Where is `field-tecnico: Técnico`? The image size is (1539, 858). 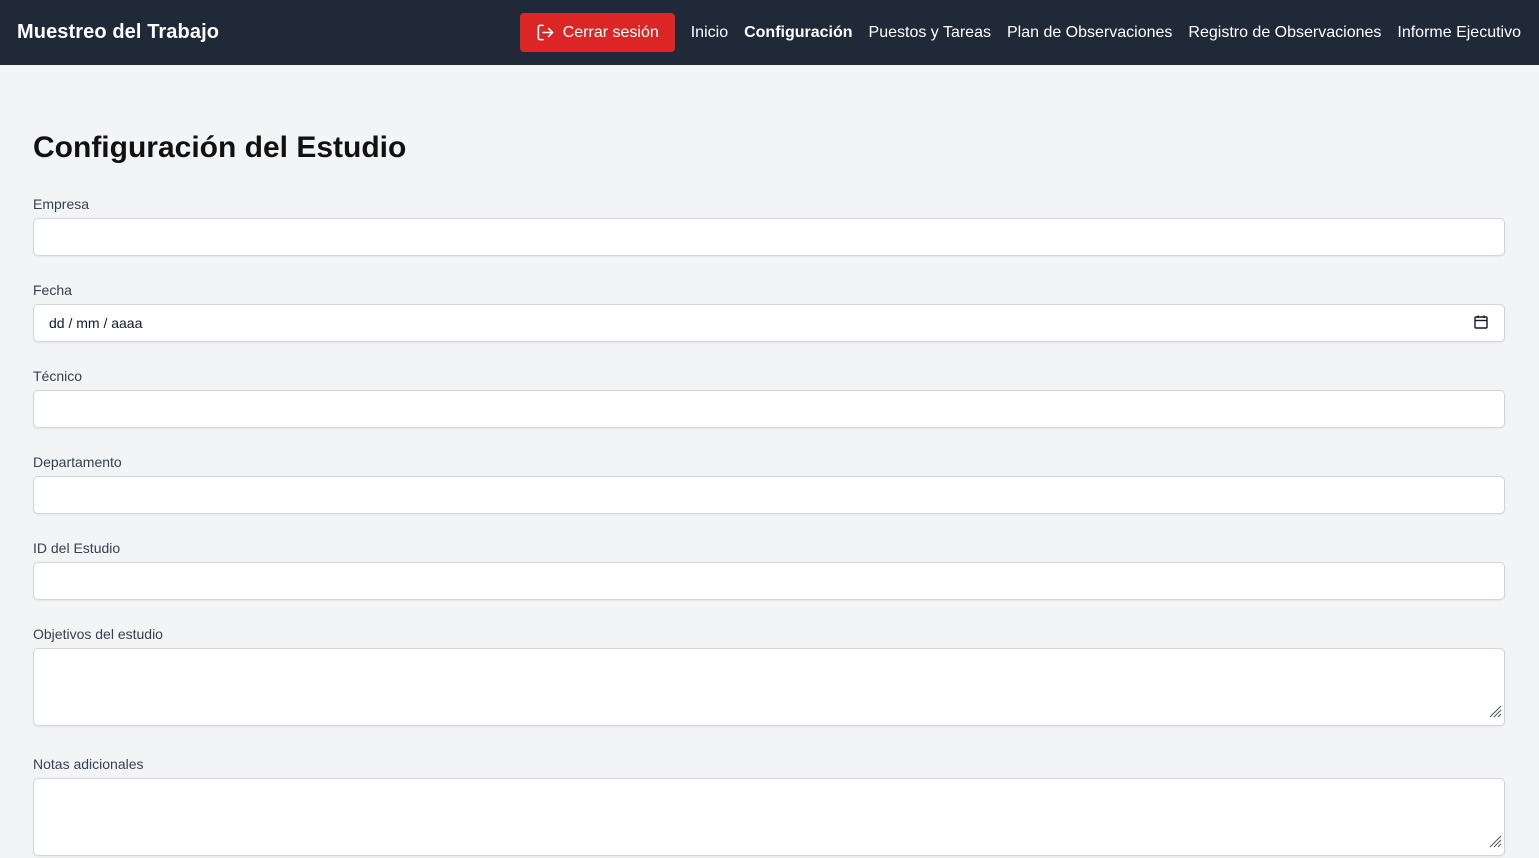
field-tecnico: Técnico is located at coordinates (769, 397).